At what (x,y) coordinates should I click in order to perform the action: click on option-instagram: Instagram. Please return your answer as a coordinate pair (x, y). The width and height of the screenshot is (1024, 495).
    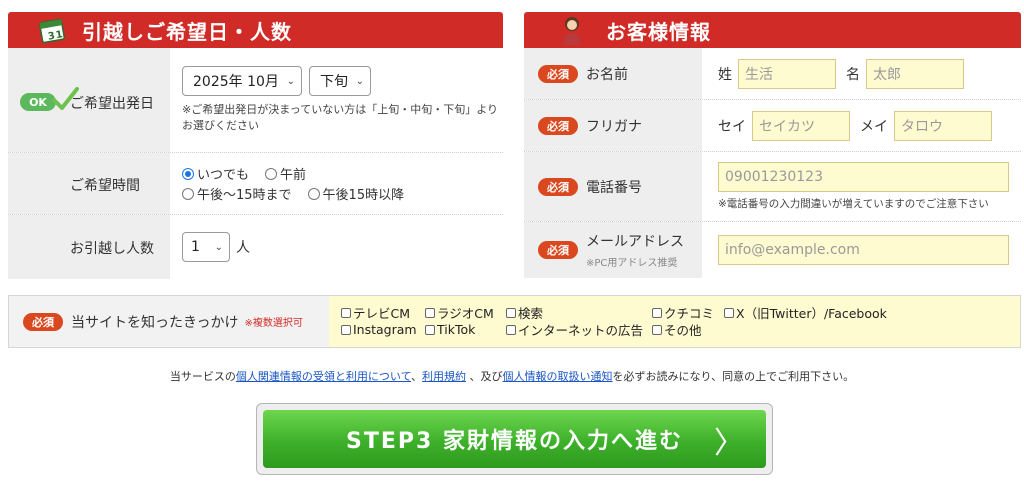
    Looking at the image, I should click on (383, 329).